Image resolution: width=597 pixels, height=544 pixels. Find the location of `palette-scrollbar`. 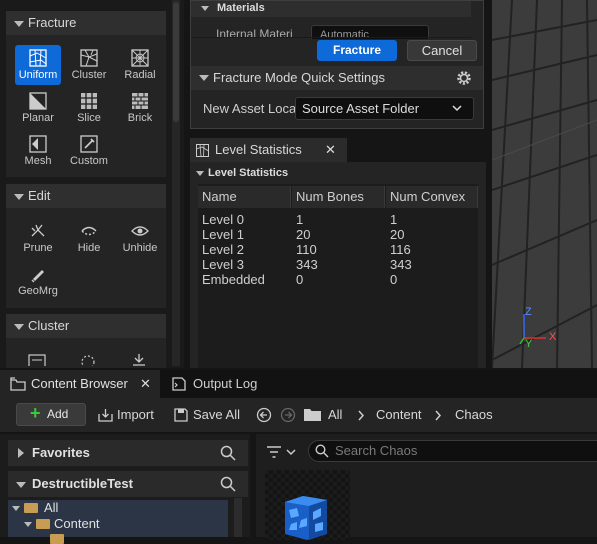

palette-scrollbar is located at coordinates (176, 183).